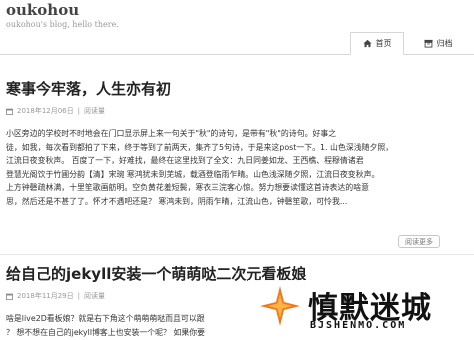 This screenshot has height=340, width=474. I want to click on tab-home: 首页, so click(377, 43).